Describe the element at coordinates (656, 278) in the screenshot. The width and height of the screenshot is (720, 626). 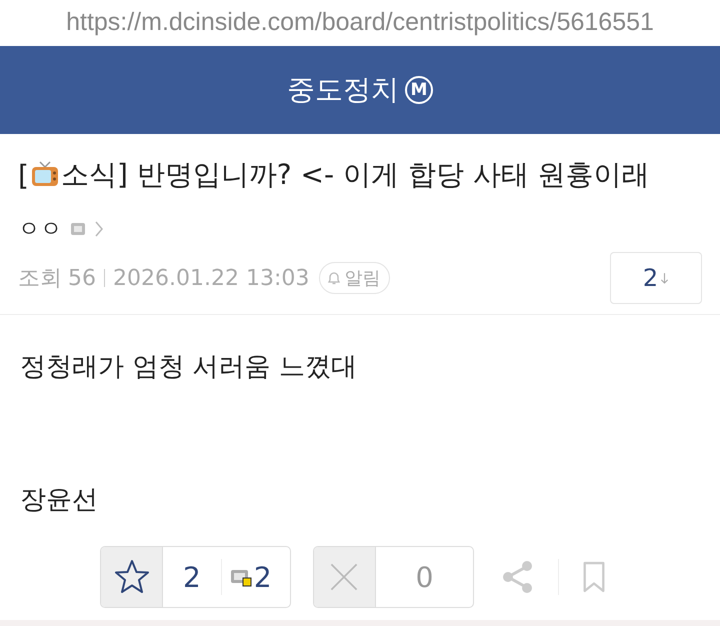
I see `comment-count-button: 2` at that location.